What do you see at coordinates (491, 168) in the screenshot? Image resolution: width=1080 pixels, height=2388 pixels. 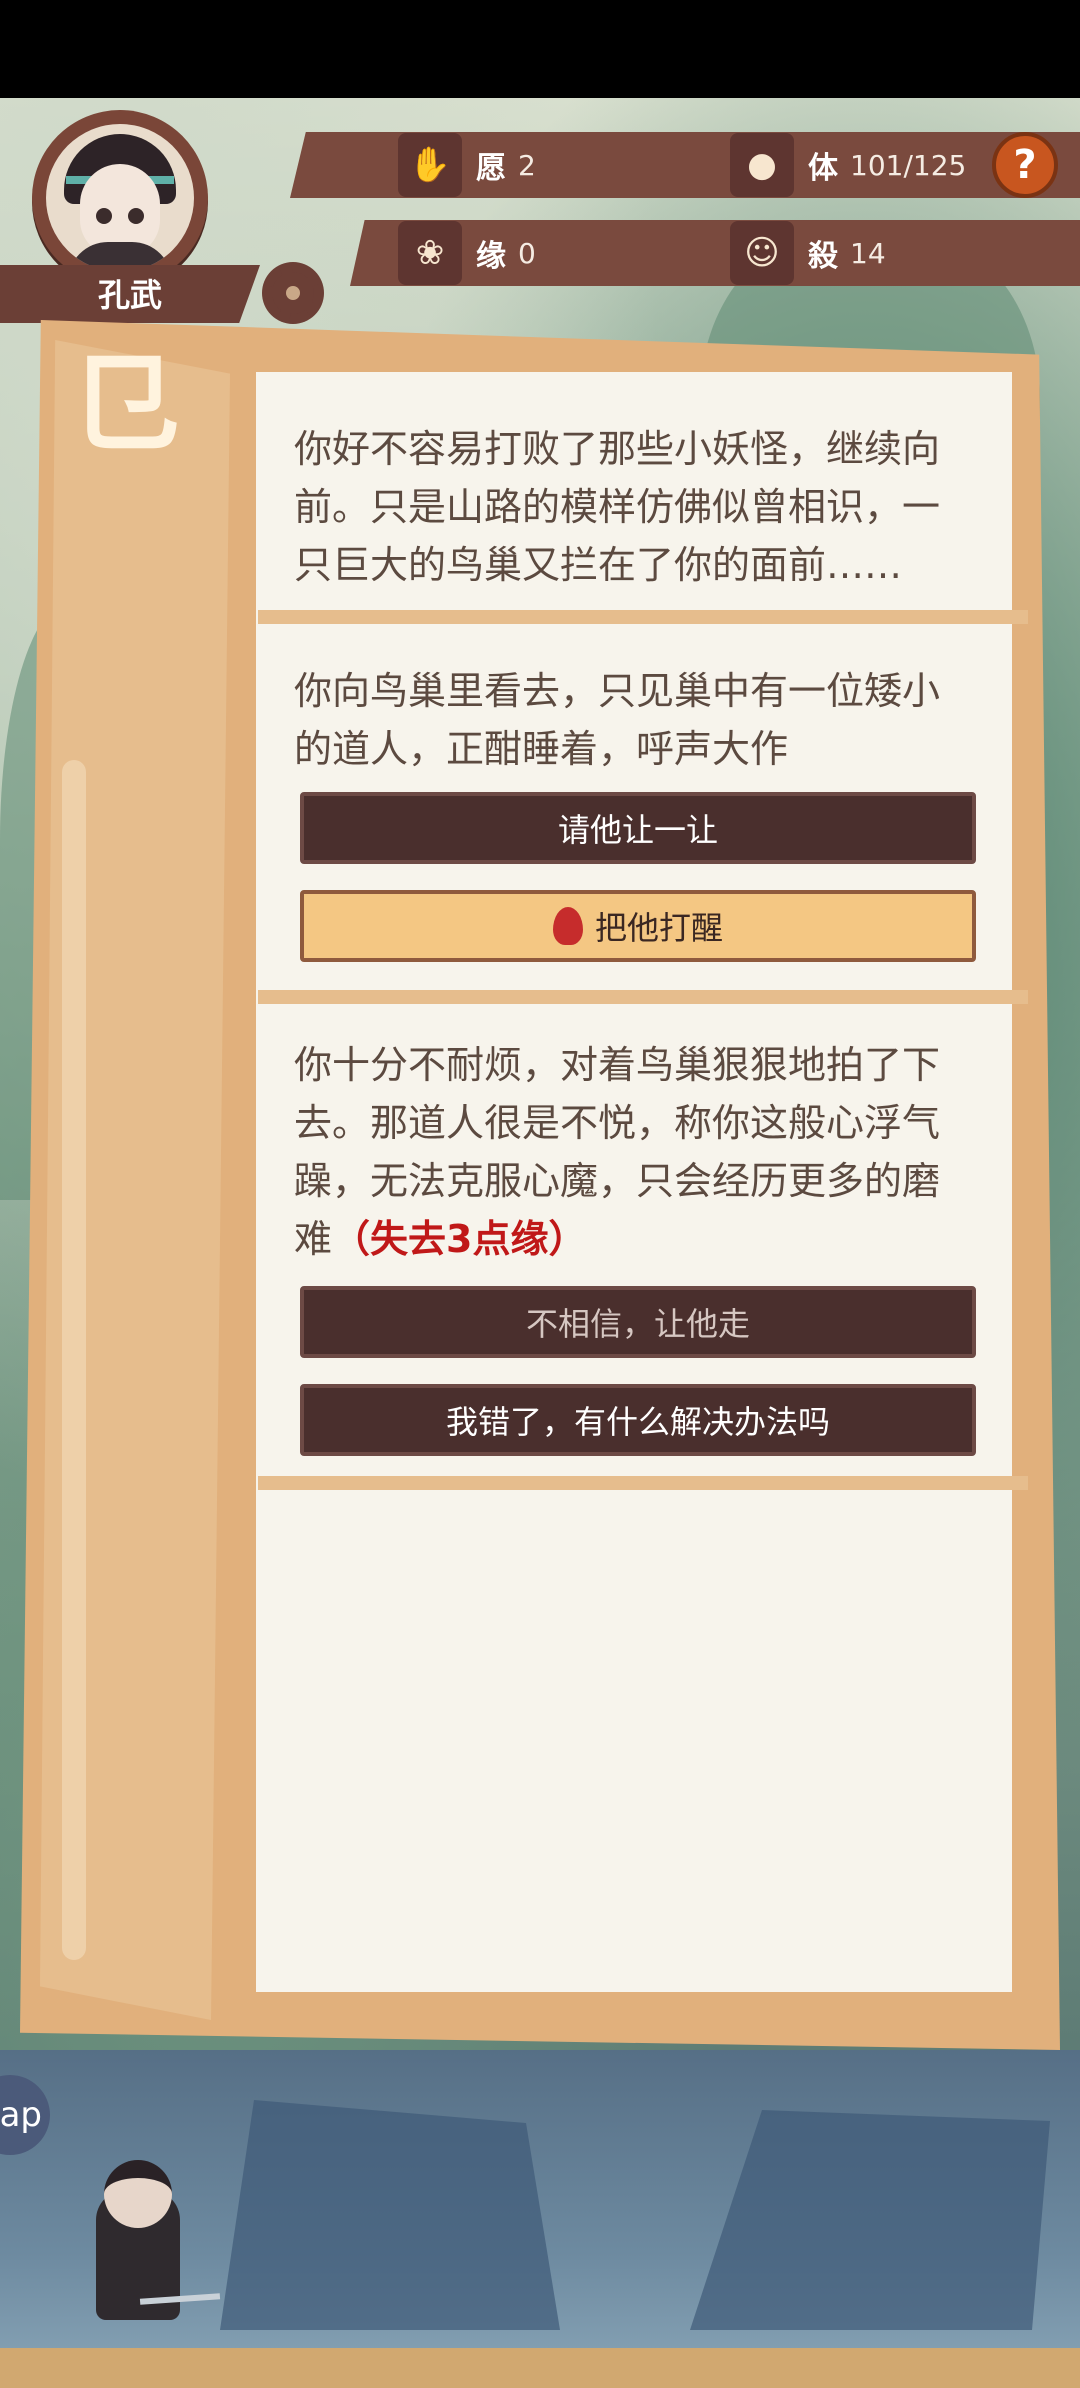 I see `stat-wish-label: 愿` at bounding box center [491, 168].